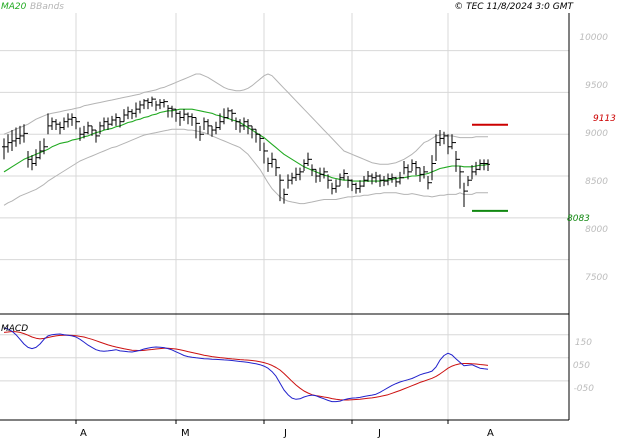  Describe the element at coordinates (581, 366) in the screenshot. I see `macd-tick-label: 050` at that location.